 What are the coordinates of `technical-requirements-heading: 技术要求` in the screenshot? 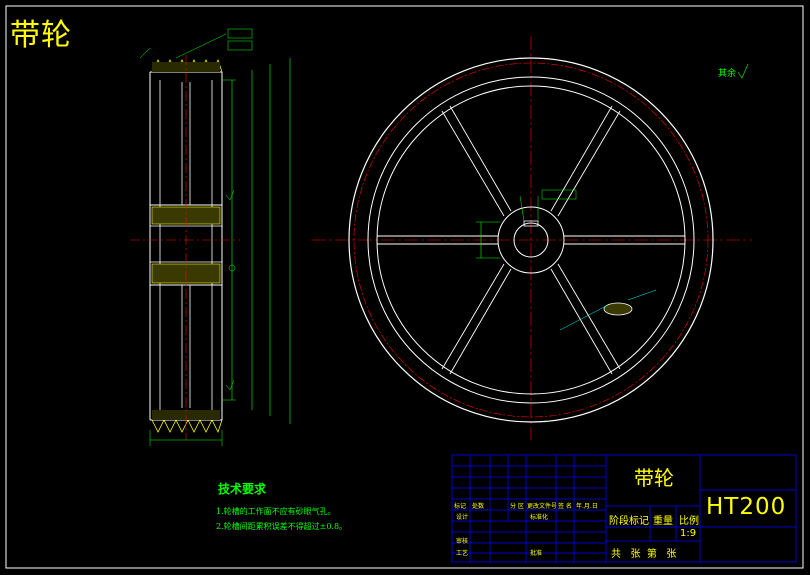 It's located at (242, 489).